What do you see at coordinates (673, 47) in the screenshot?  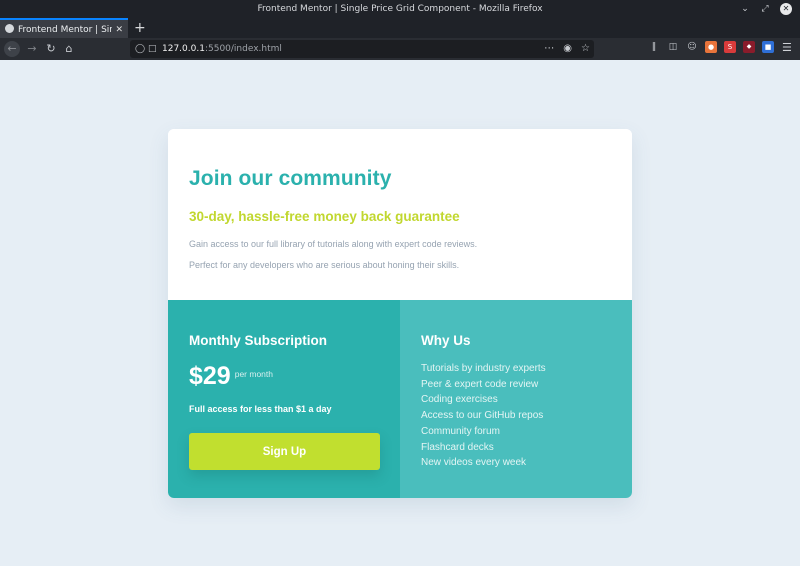 I see `sidebar-icon: ◫` at bounding box center [673, 47].